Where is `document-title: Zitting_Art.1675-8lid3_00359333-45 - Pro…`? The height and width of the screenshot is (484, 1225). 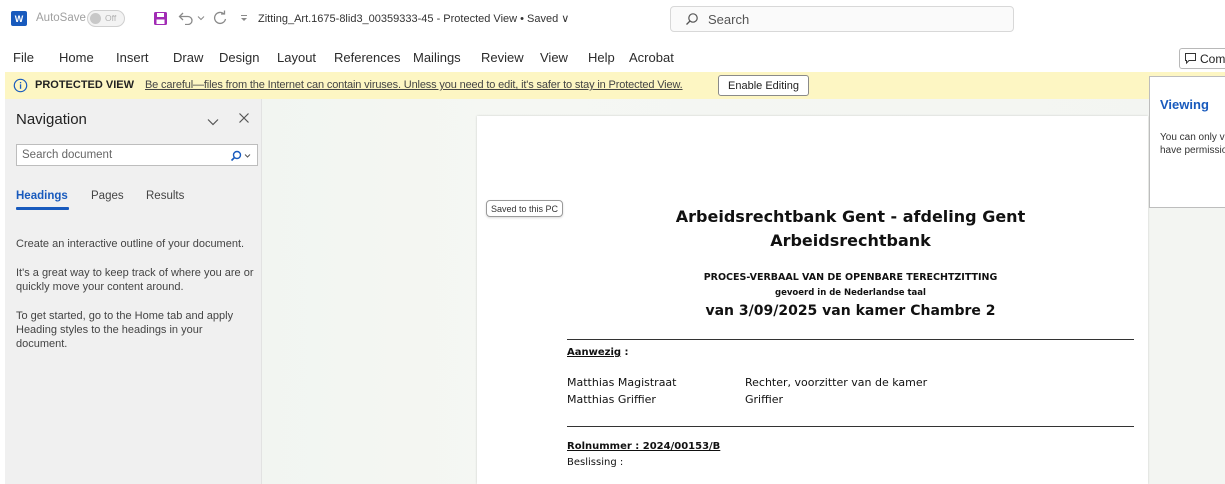 document-title: Zitting_Art.1675-8lid3_00359333-45 - Pro… is located at coordinates (413, 18).